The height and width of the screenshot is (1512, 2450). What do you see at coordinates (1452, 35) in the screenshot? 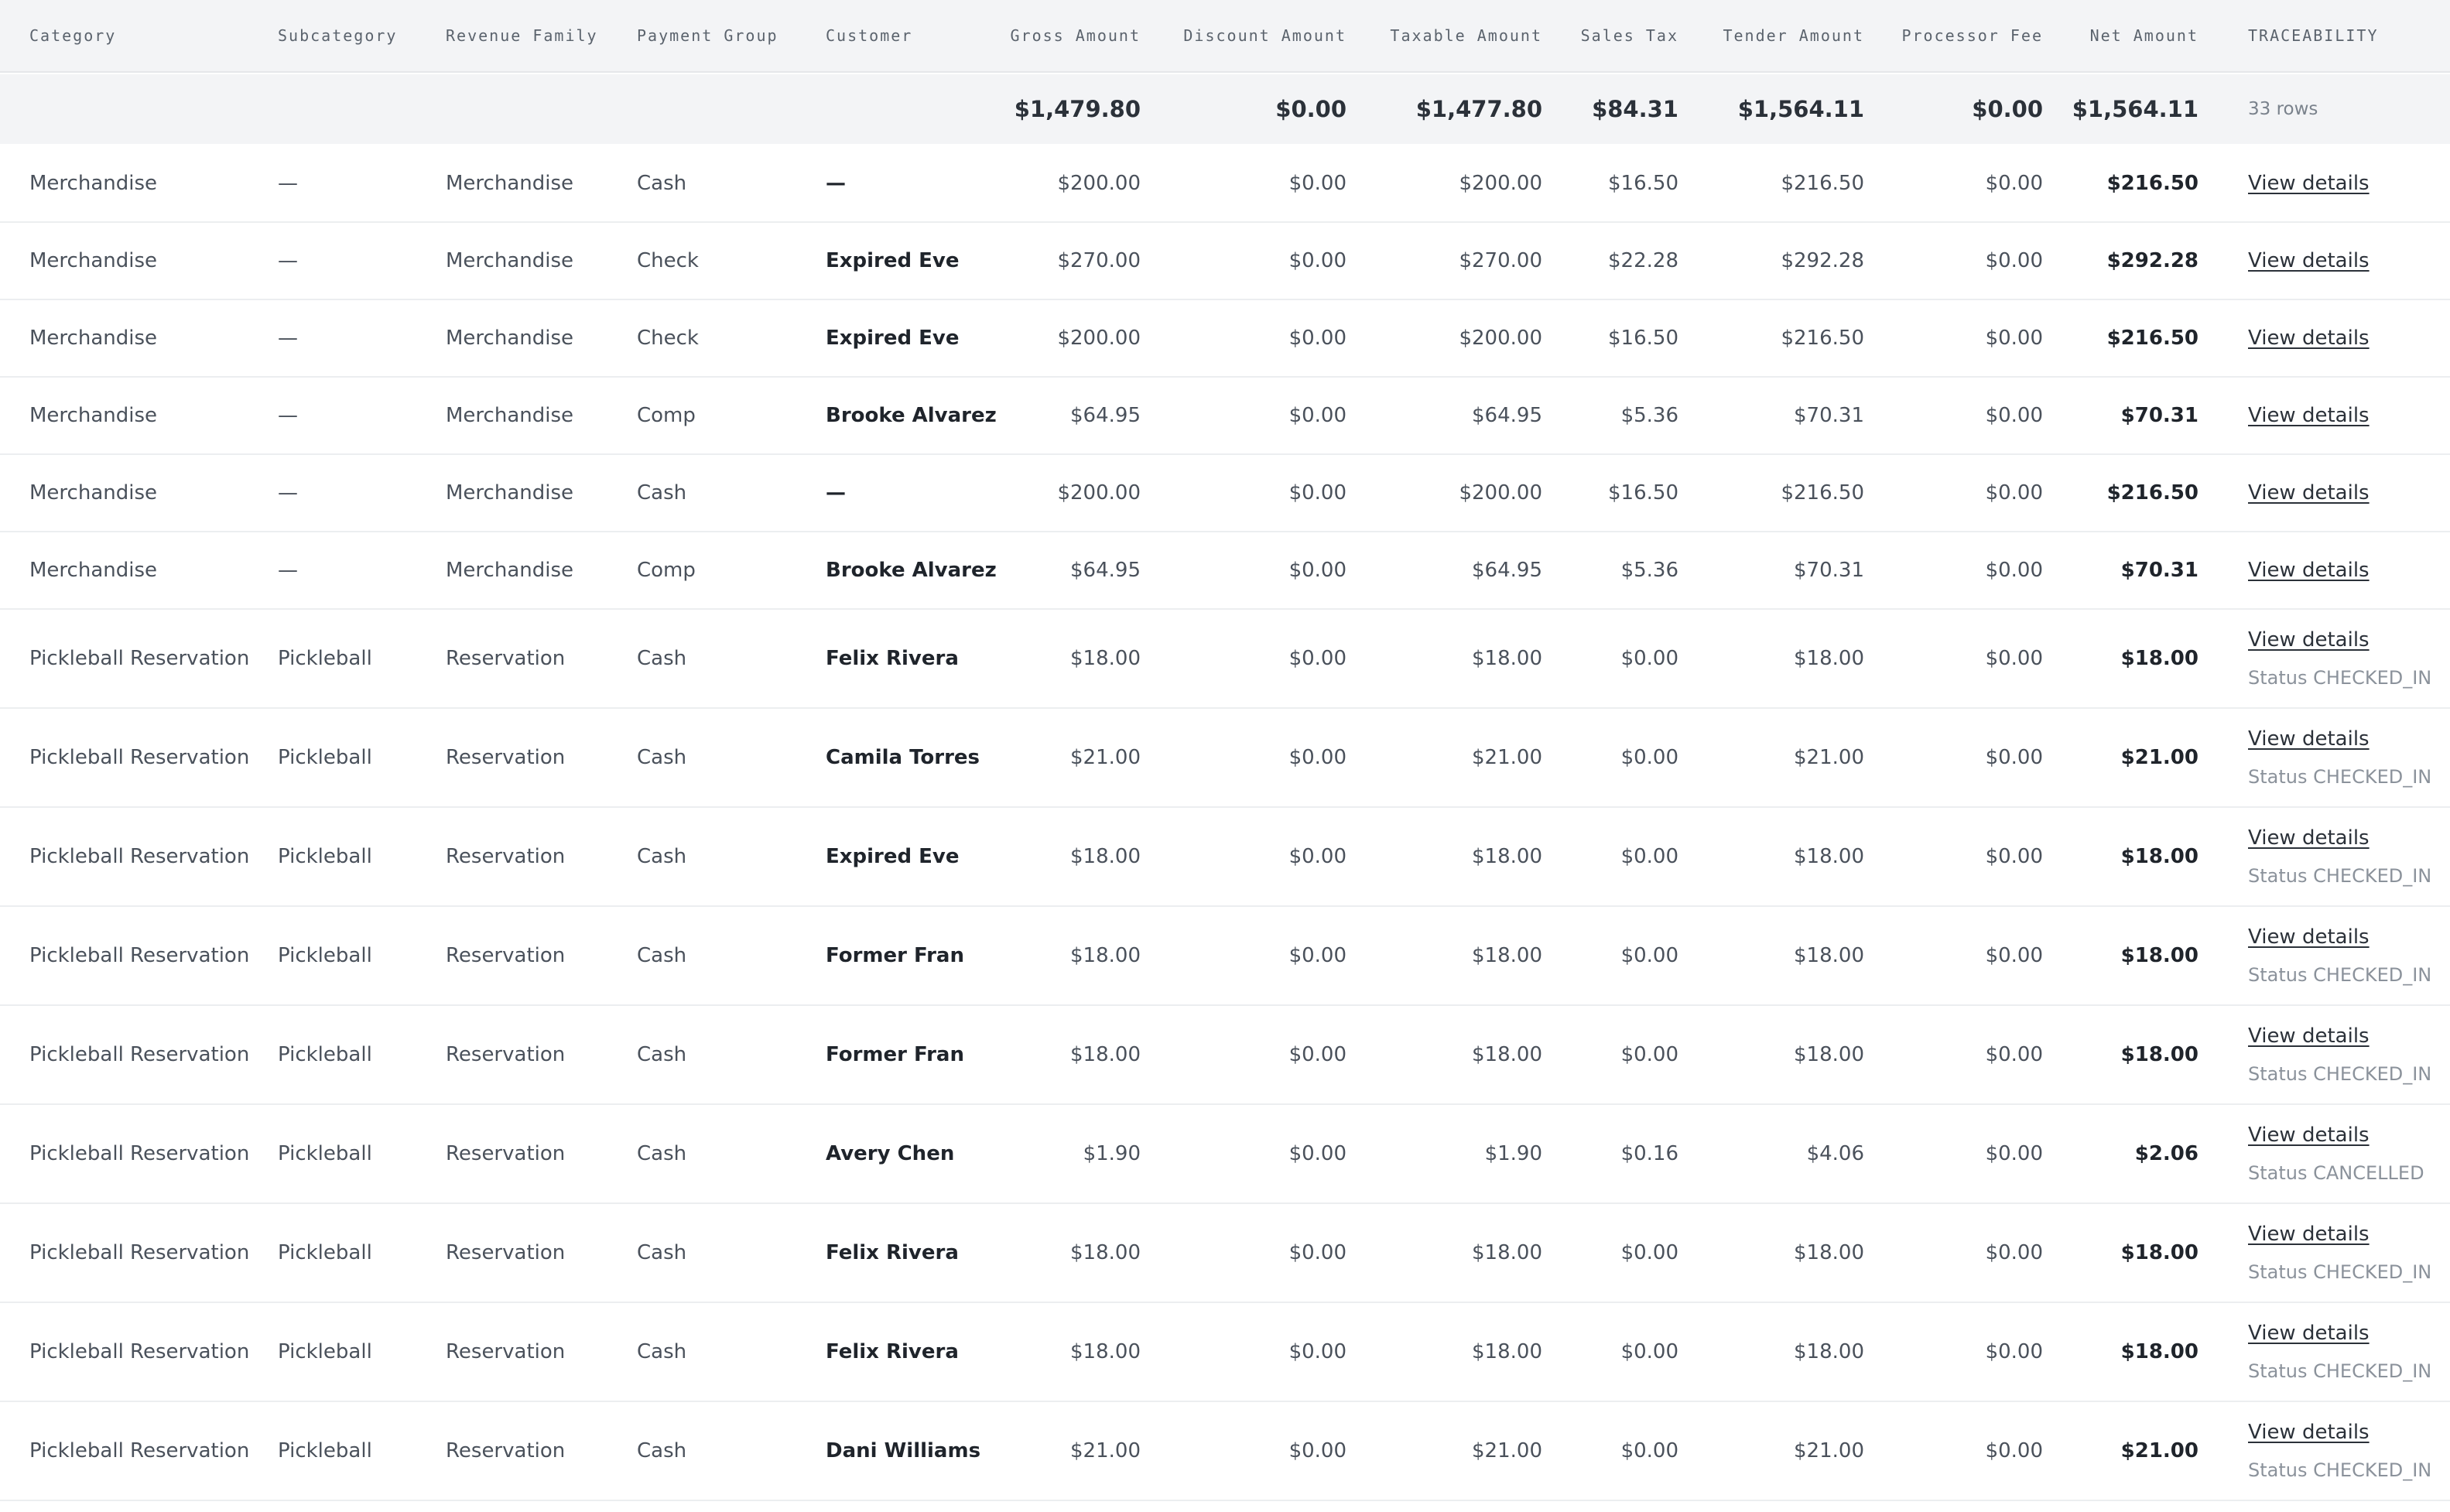
I see `column-header-taxable-amount: Taxable Amount` at bounding box center [1452, 35].